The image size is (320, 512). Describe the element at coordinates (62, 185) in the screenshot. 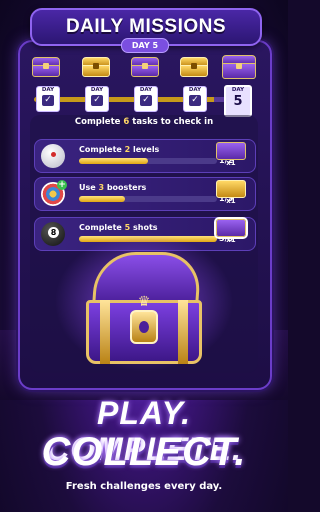

I see `plus-badge-icon: +` at that location.